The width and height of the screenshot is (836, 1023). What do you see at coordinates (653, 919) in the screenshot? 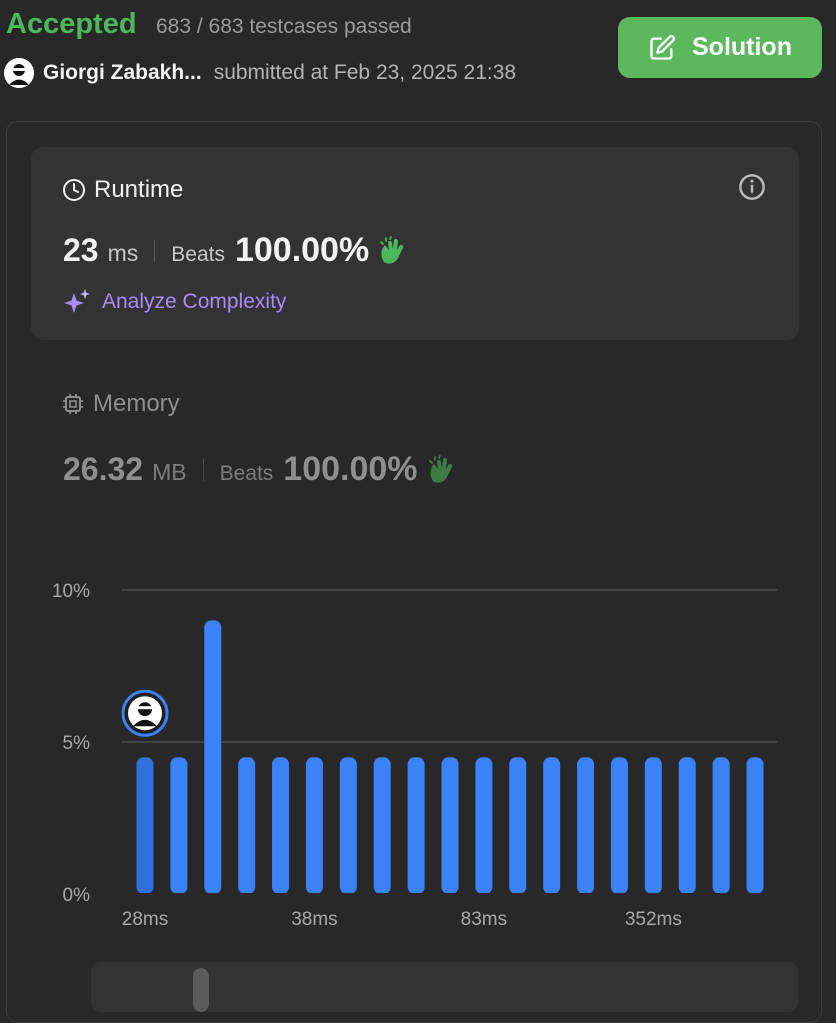
I see `x-tick-label: 352ms` at bounding box center [653, 919].